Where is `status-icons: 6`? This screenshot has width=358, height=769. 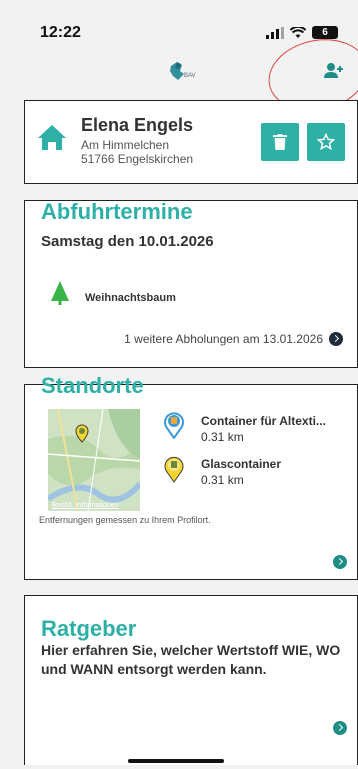 status-icons: 6 is located at coordinates (302, 32).